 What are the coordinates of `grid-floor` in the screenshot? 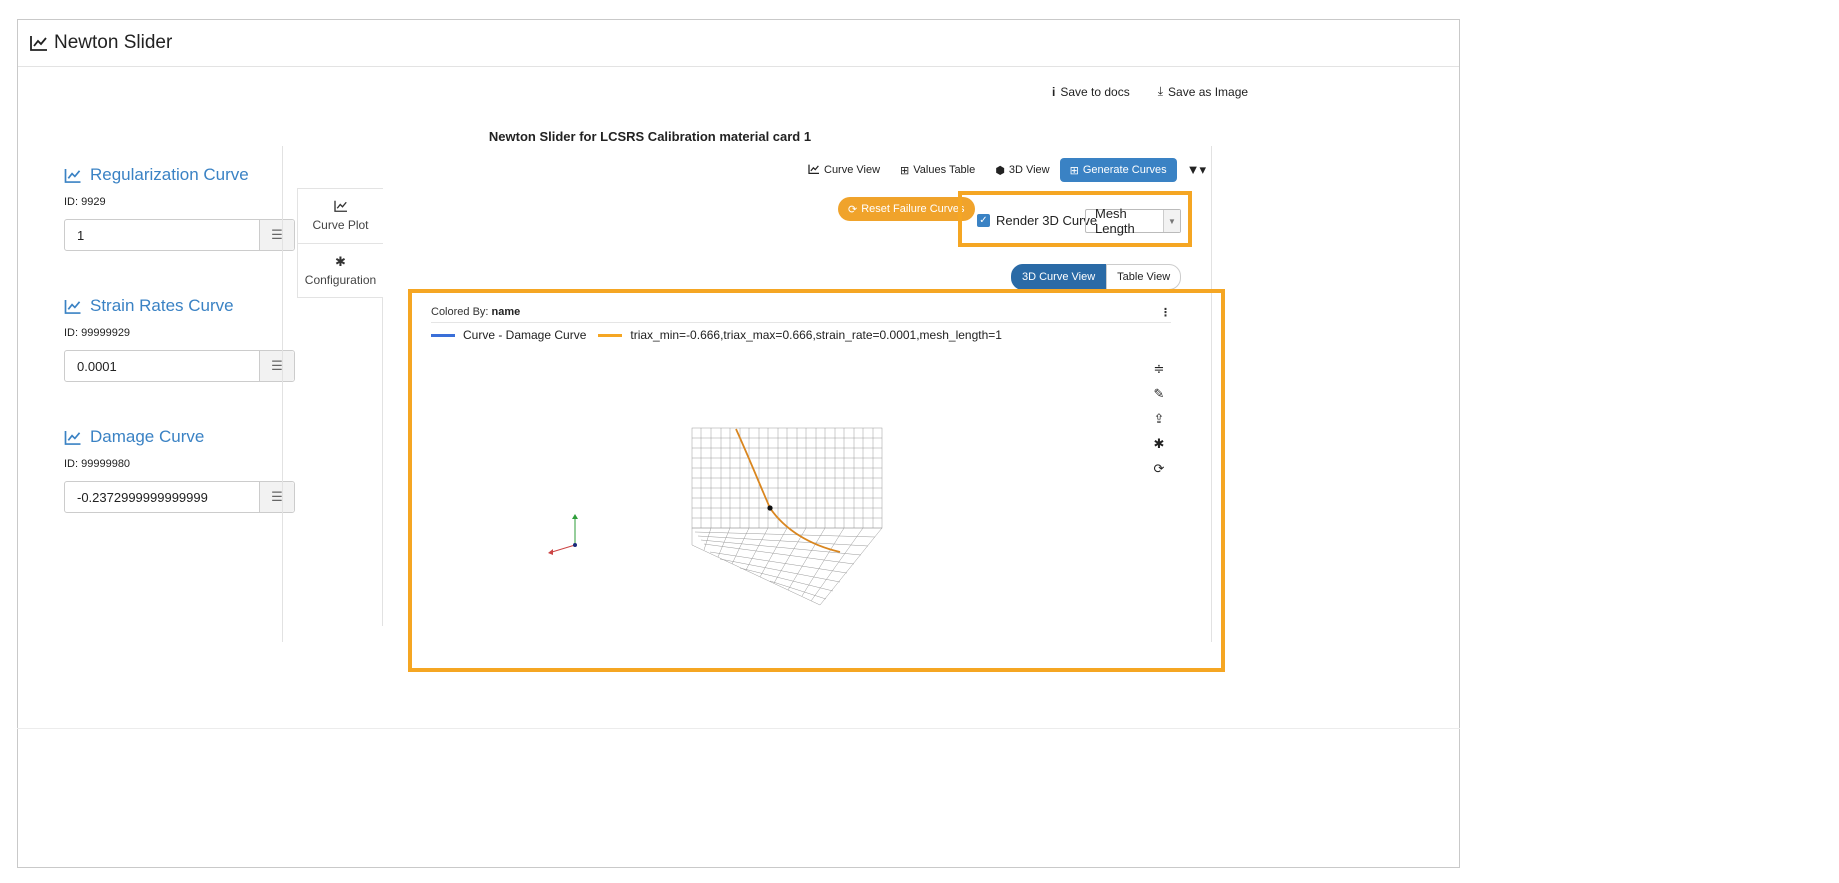 It's located at (787, 566).